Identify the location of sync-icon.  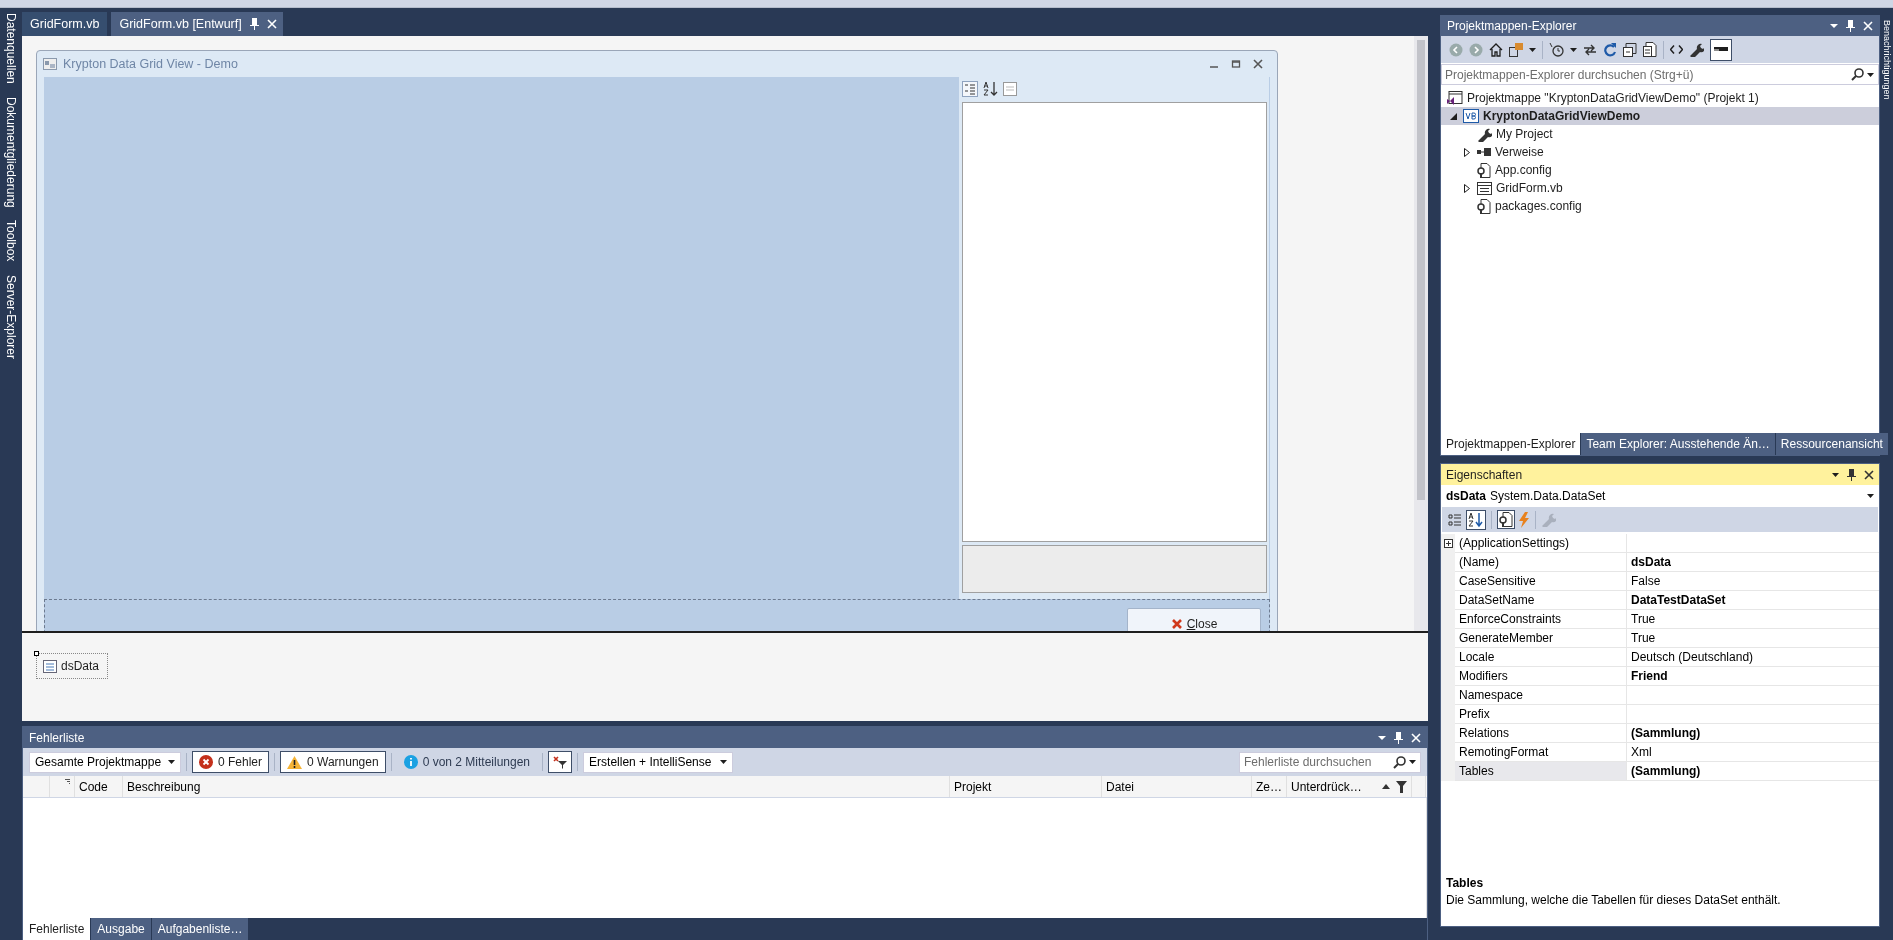
(1590, 49).